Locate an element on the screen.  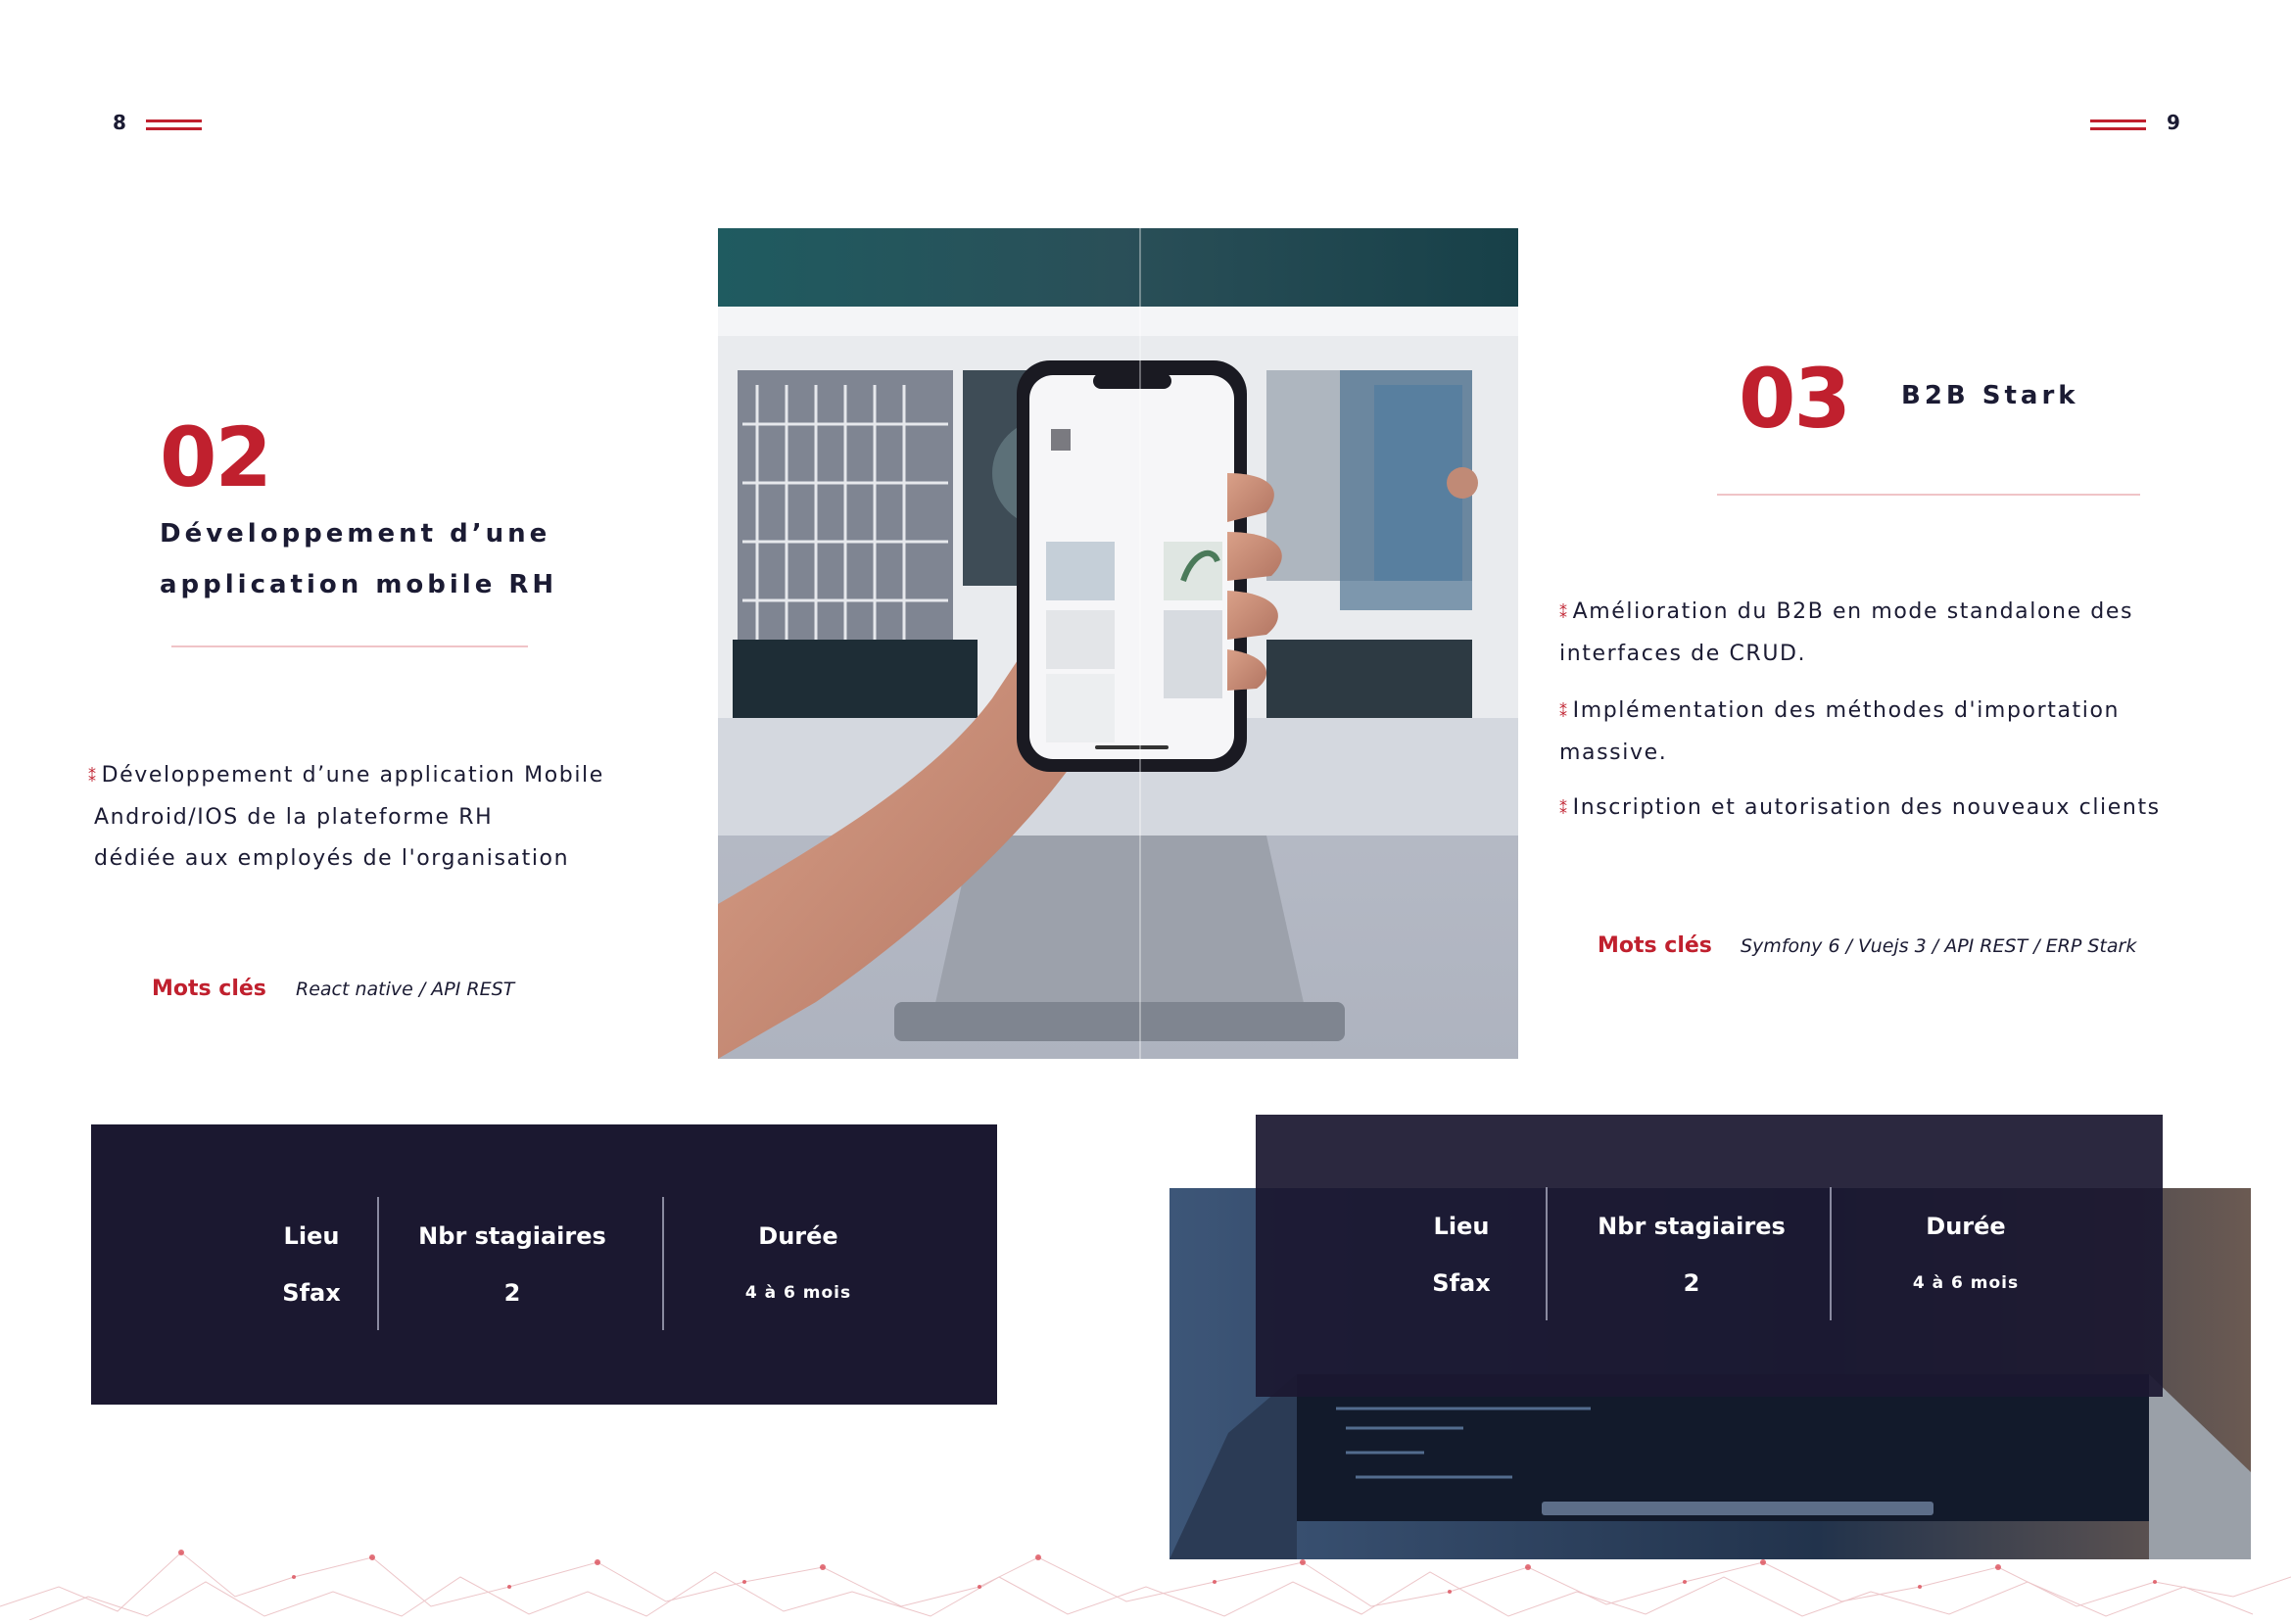
project-03-title: B2B Stark is located at coordinates (1990, 395).